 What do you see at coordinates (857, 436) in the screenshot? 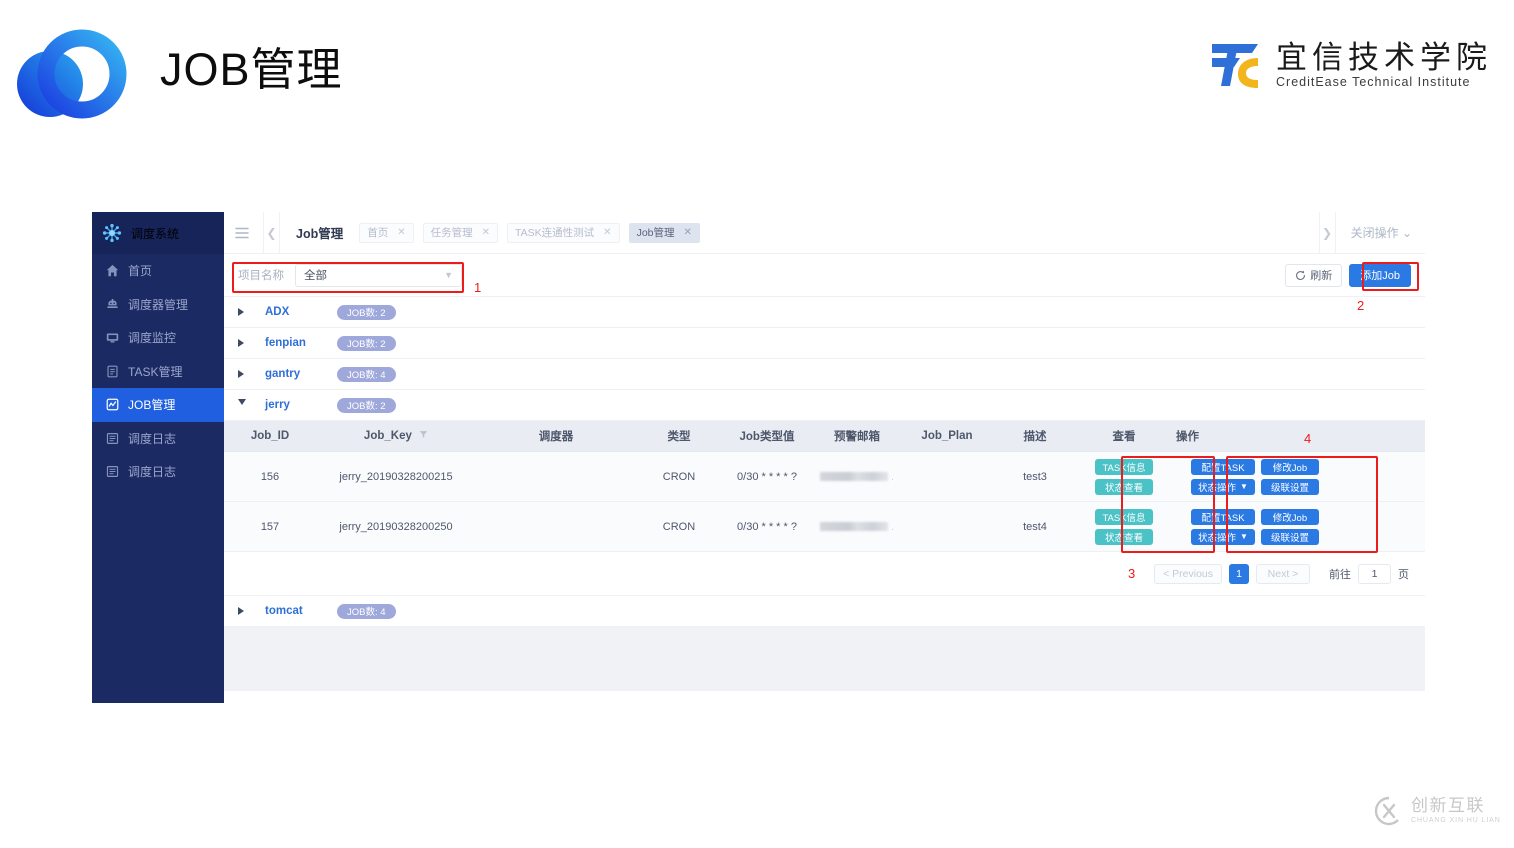
I see `col-header-alert-mail: 预警邮箱` at bounding box center [857, 436].